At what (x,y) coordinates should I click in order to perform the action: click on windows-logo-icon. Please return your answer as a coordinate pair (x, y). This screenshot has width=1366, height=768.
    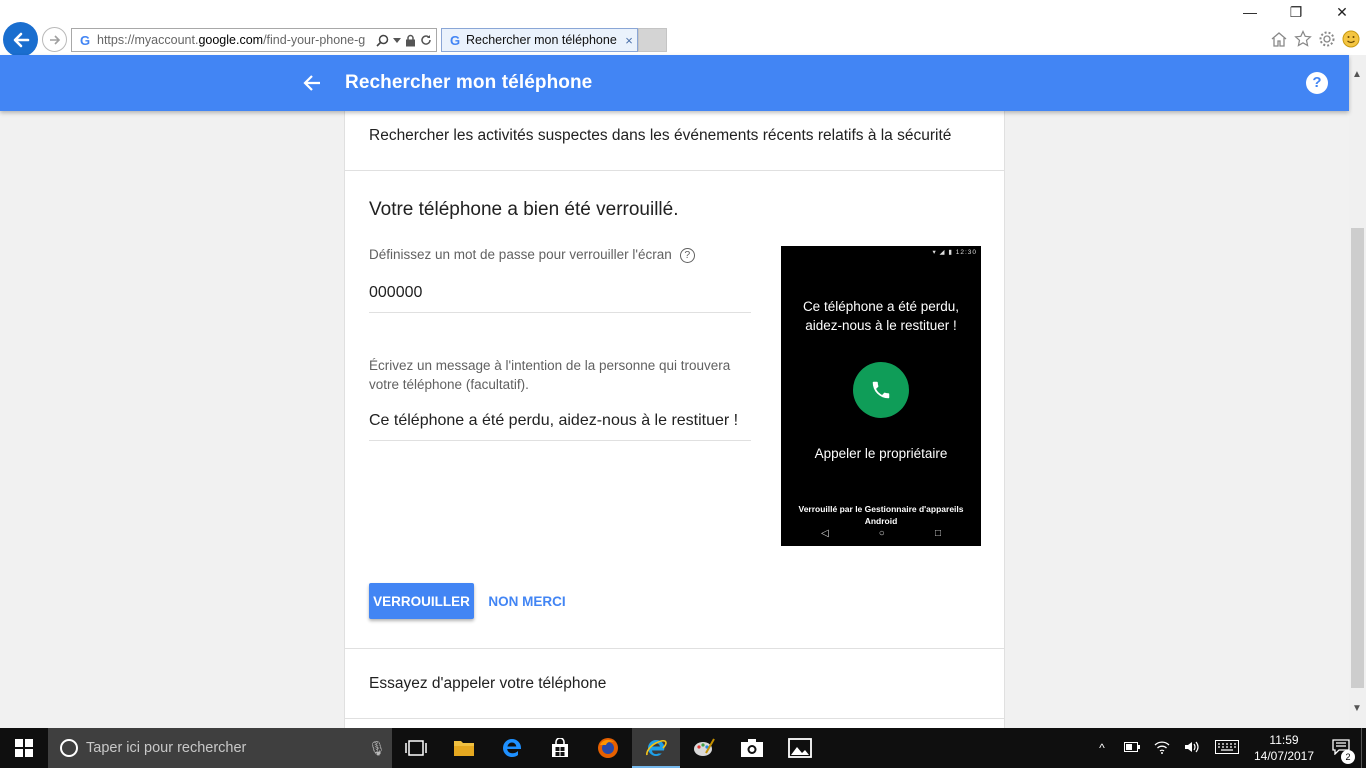
    Looking at the image, I should click on (24, 748).